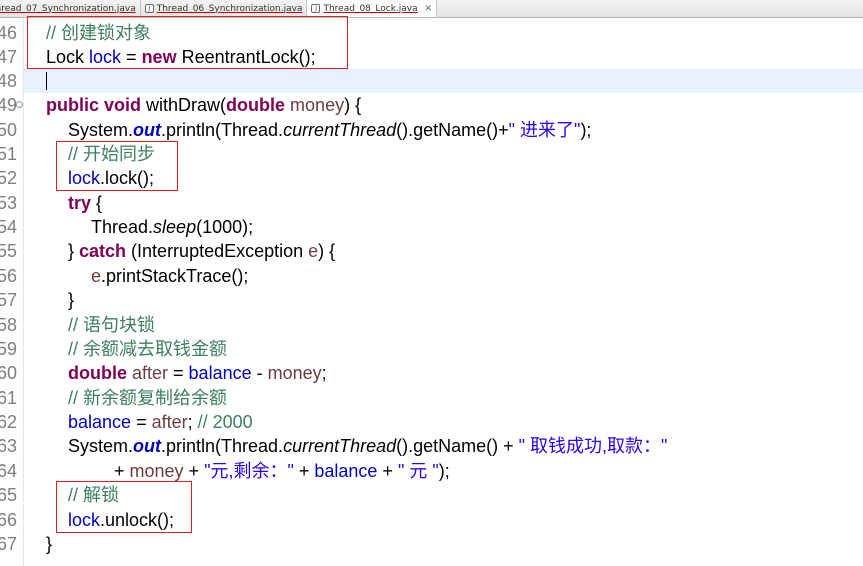 The height and width of the screenshot is (566, 863). Describe the element at coordinates (187, 42) in the screenshot. I see `annotation-box-lock-declaration` at that location.